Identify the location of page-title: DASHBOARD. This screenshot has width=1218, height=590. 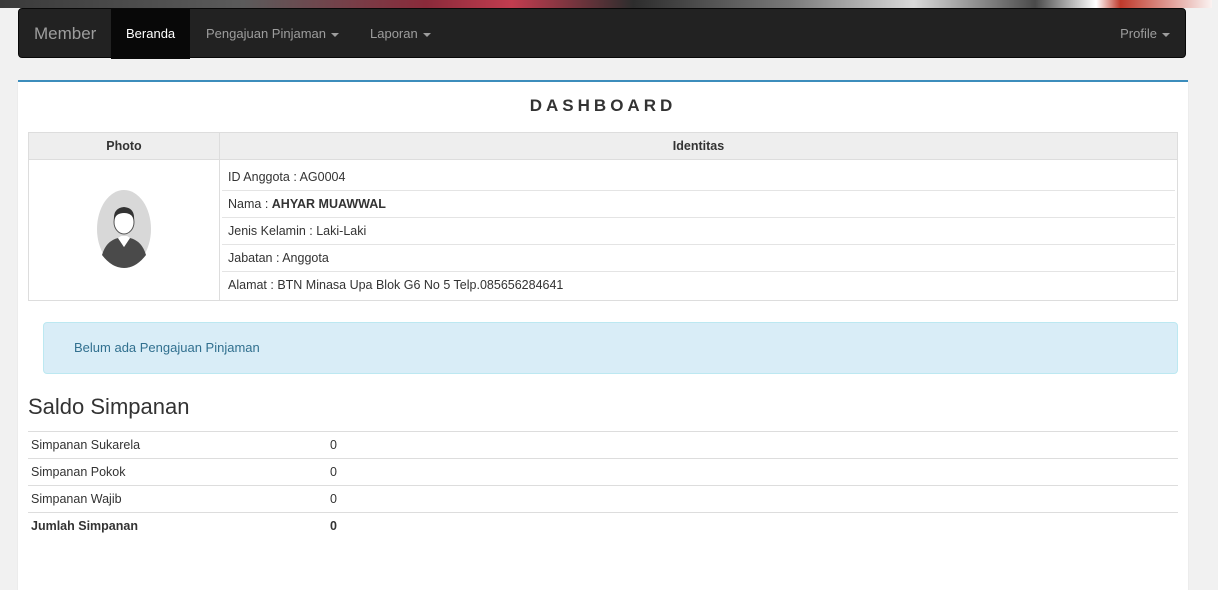
(603, 105).